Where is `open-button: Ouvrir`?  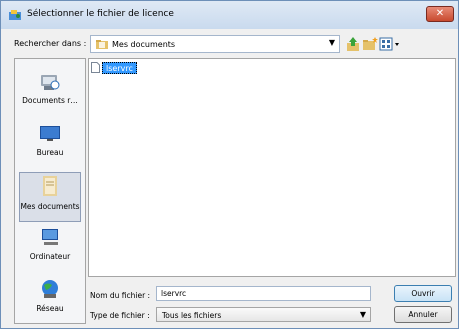
open-button: Ouvrir is located at coordinates (423, 293).